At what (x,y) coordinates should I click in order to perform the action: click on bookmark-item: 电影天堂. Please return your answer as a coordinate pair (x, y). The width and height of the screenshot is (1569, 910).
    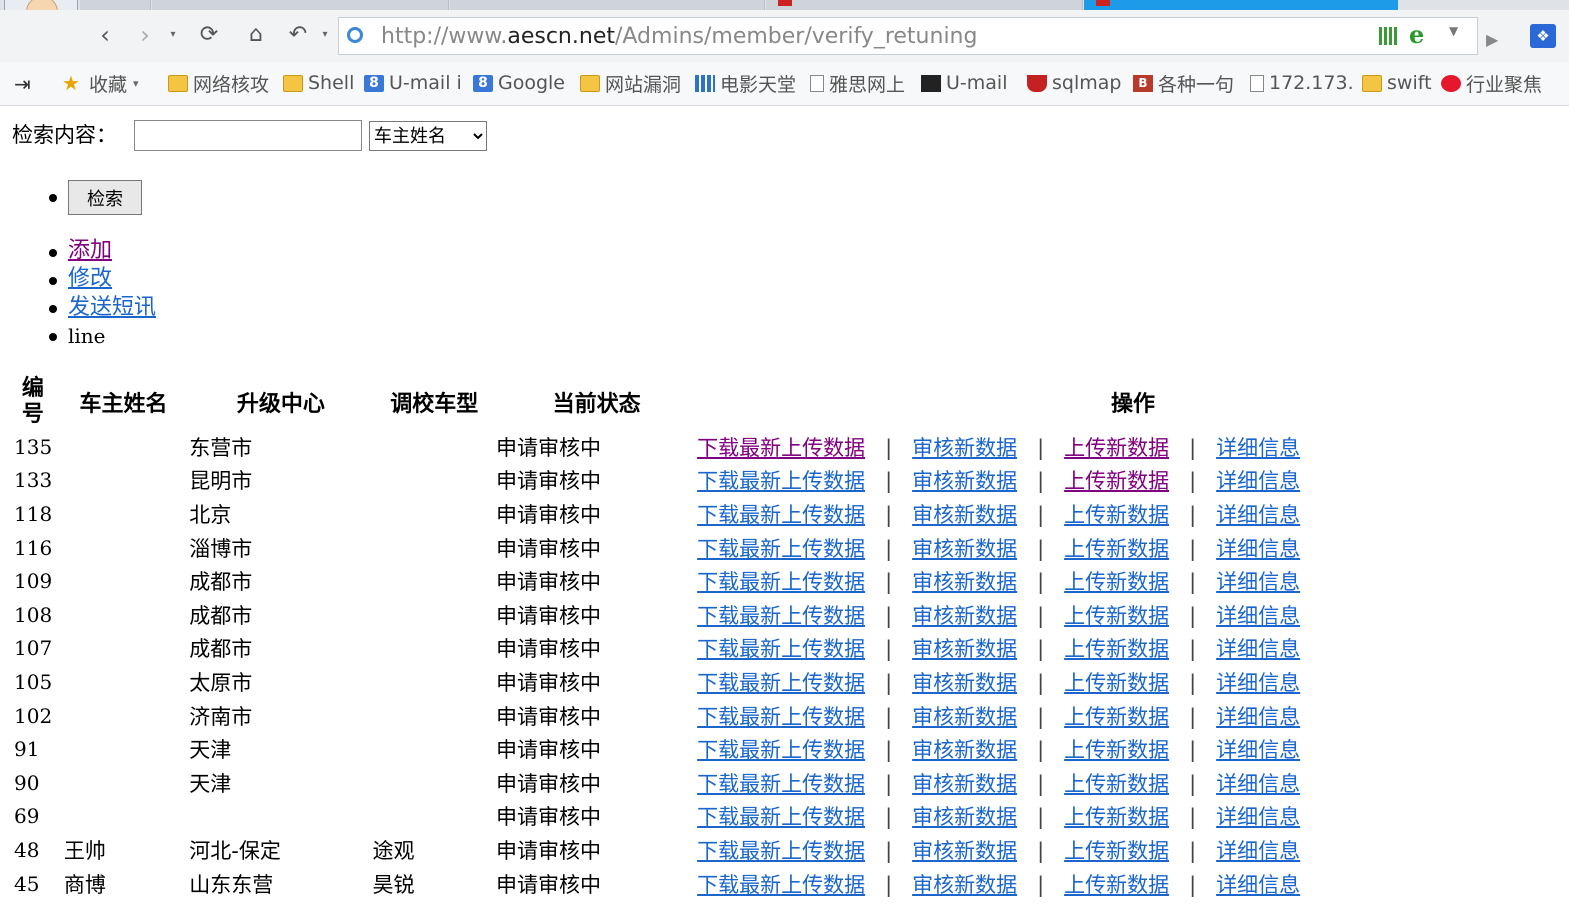
    Looking at the image, I should click on (745, 83).